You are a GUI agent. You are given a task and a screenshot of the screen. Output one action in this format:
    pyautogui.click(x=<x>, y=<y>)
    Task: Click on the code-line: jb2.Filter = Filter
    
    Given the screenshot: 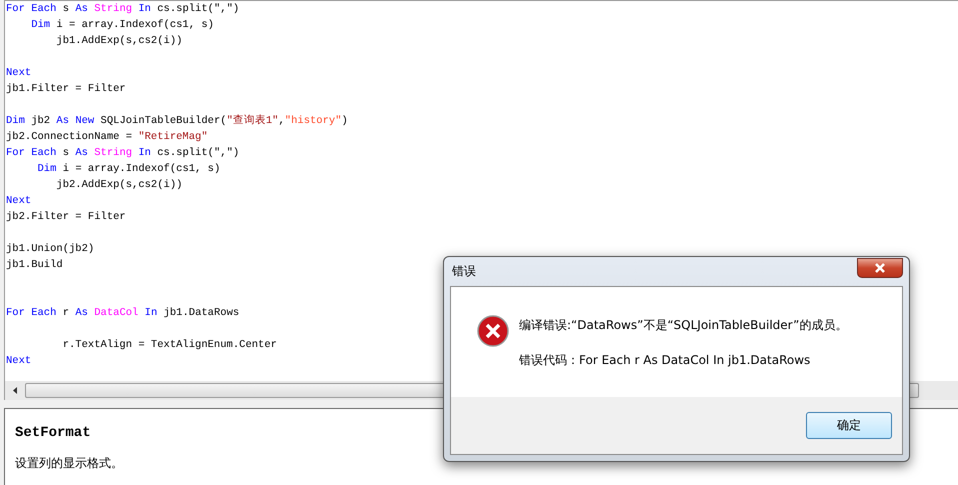 What is the action you would take?
    pyautogui.click(x=65, y=217)
    